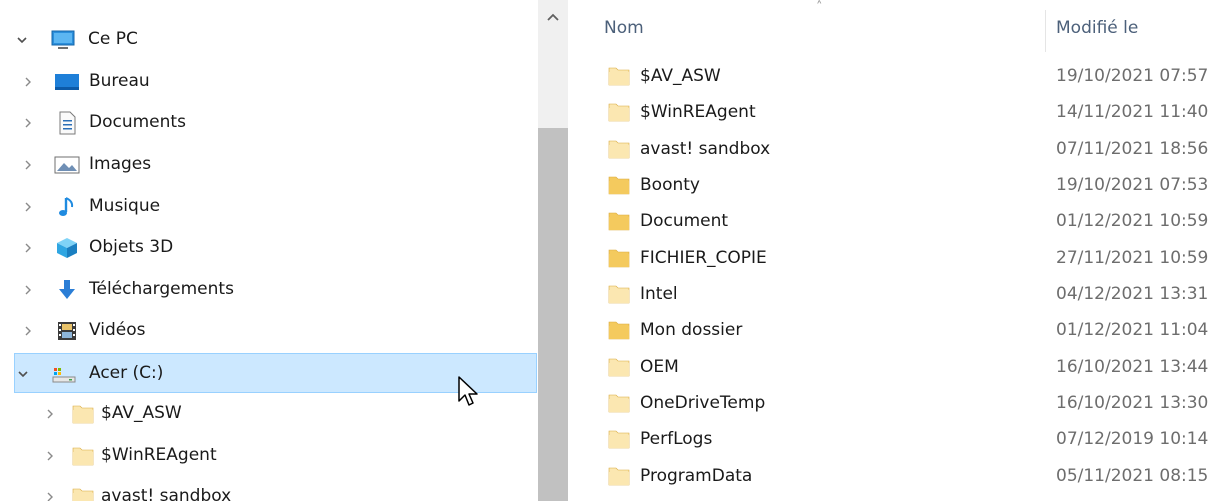 This screenshot has width=1215, height=501. Describe the element at coordinates (907, 113) in the screenshot. I see `file-row: $WinREAgent 14/11/2021 11:40` at that location.